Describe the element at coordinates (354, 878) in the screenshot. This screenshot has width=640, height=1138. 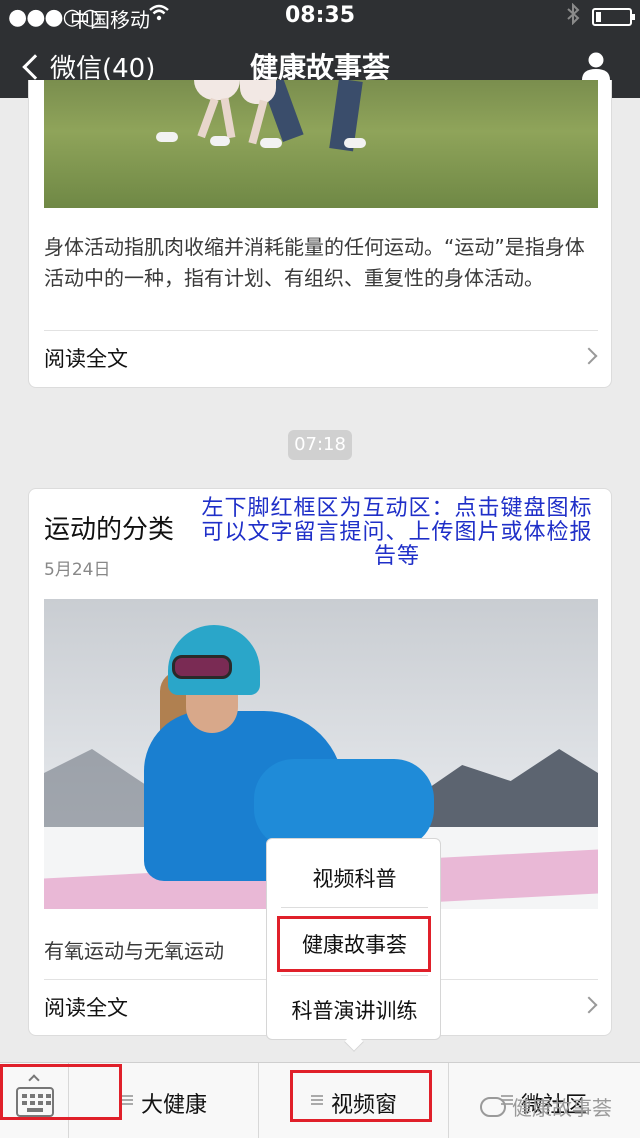
I see `submenu-item-video-science: 视频科普` at that location.